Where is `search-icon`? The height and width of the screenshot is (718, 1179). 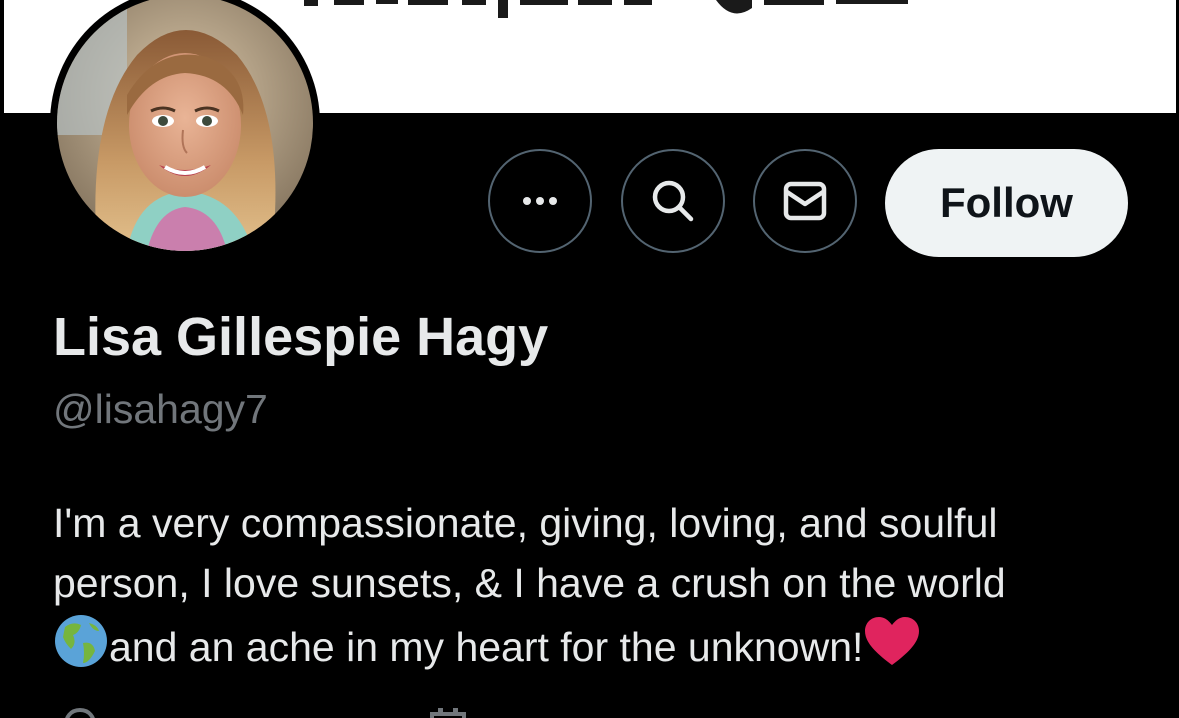 search-icon is located at coordinates (673, 201).